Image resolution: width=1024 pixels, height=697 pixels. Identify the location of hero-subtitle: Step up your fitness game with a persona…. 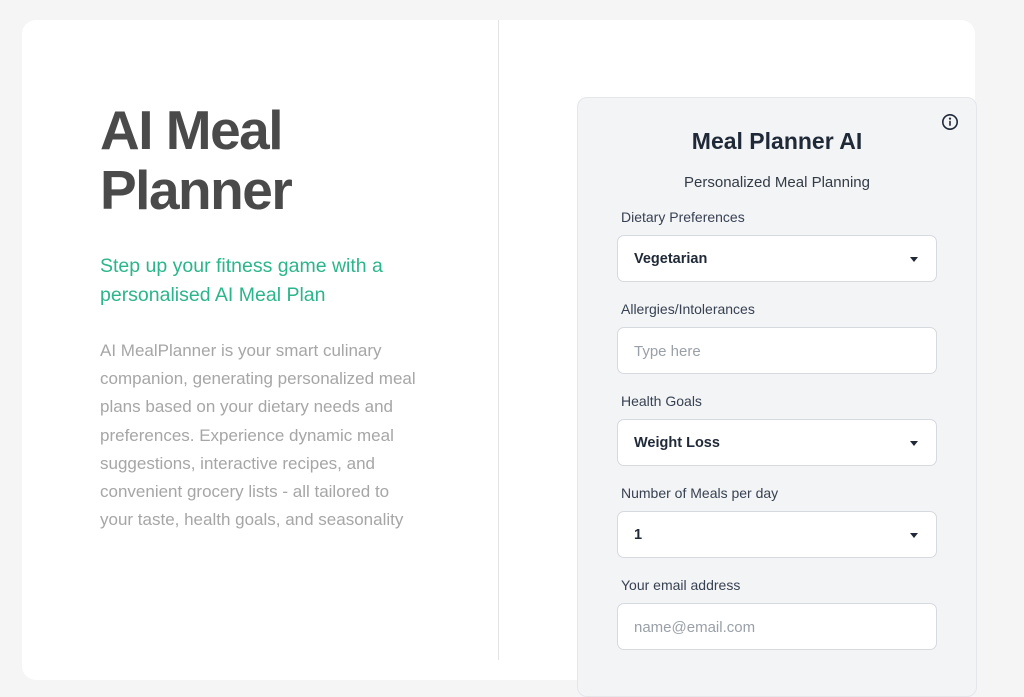
(241, 280).